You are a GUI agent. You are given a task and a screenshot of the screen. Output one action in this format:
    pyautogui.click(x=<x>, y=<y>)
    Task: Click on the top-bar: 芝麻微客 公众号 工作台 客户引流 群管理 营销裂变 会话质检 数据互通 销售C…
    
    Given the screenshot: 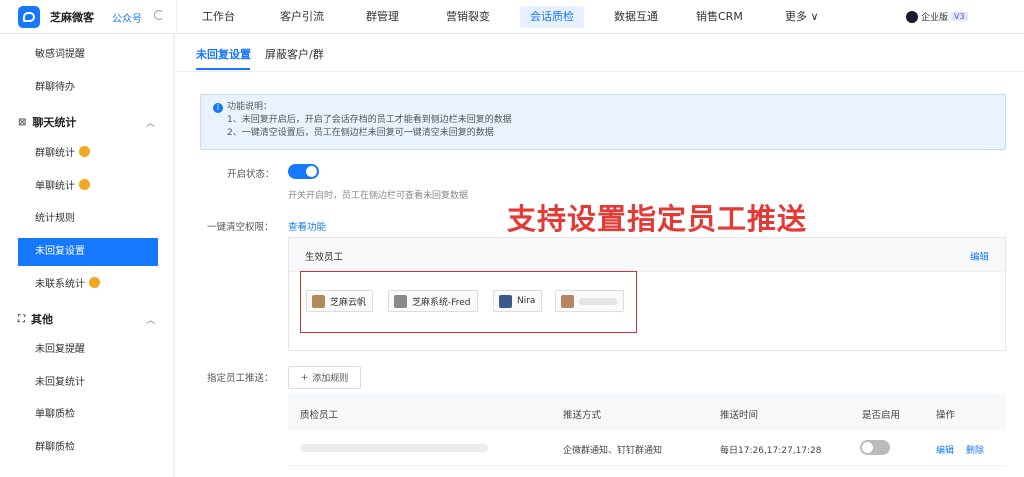 What is the action you would take?
    pyautogui.click(x=512, y=17)
    